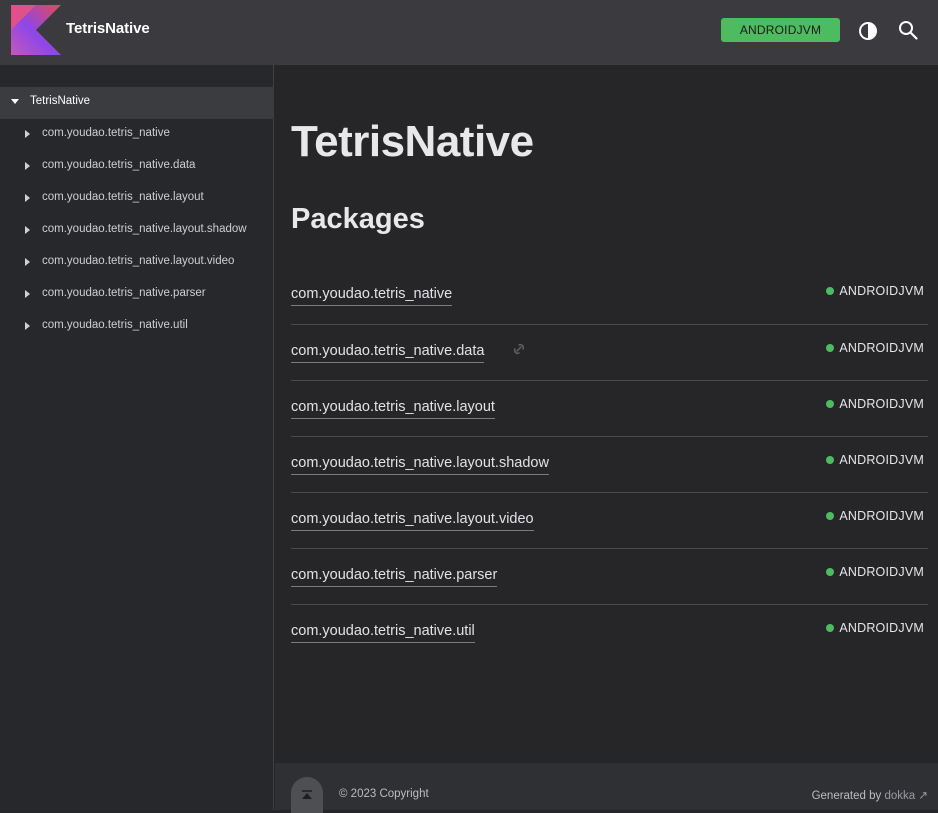 The width and height of the screenshot is (938, 813). Describe the element at coordinates (609, 352) in the screenshot. I see `package-row: com.youdao.tetris_native.data ANDROIDJVM` at that location.